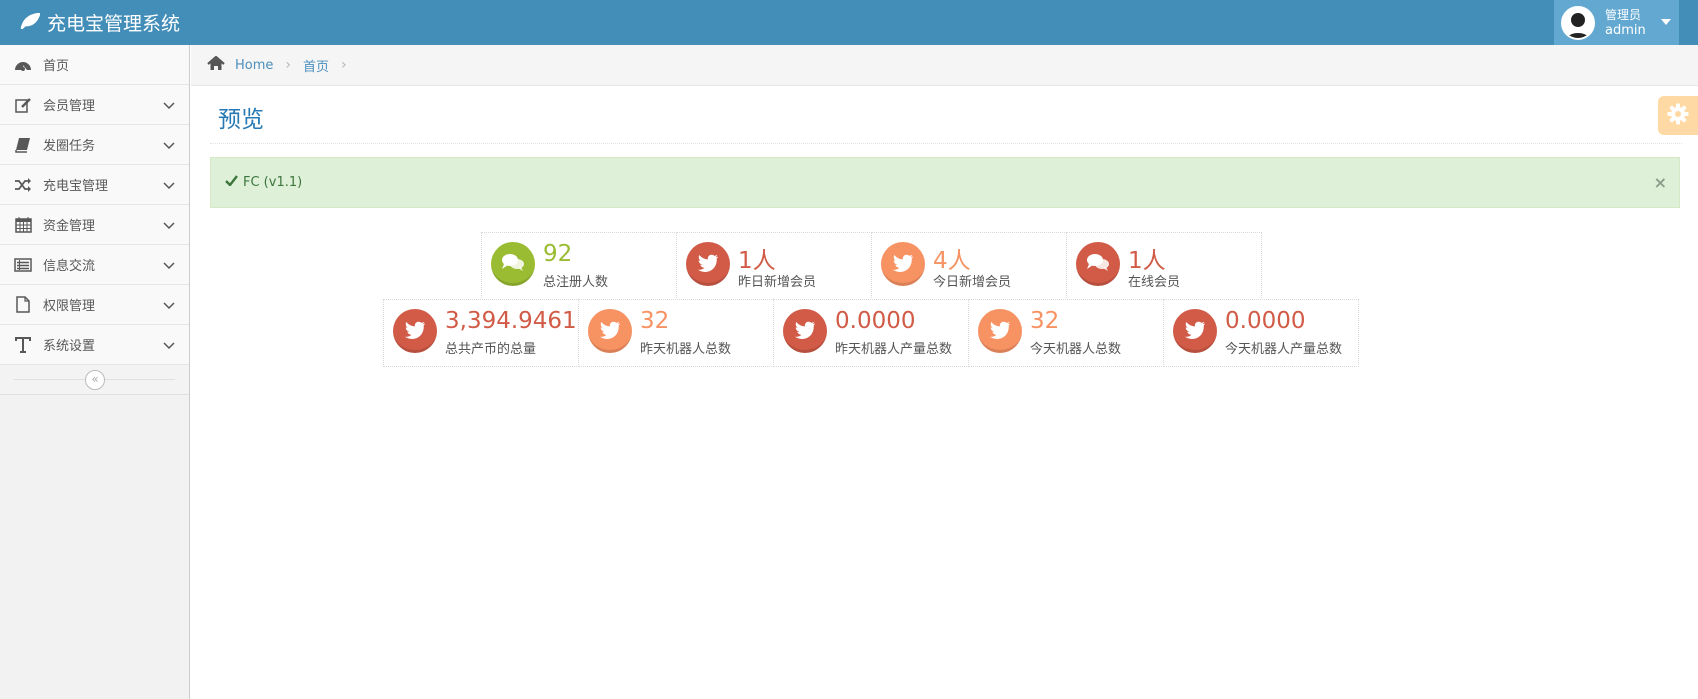 This screenshot has width=1698, height=699. Describe the element at coordinates (23, 145) in the screenshot. I see `book-icon` at that location.